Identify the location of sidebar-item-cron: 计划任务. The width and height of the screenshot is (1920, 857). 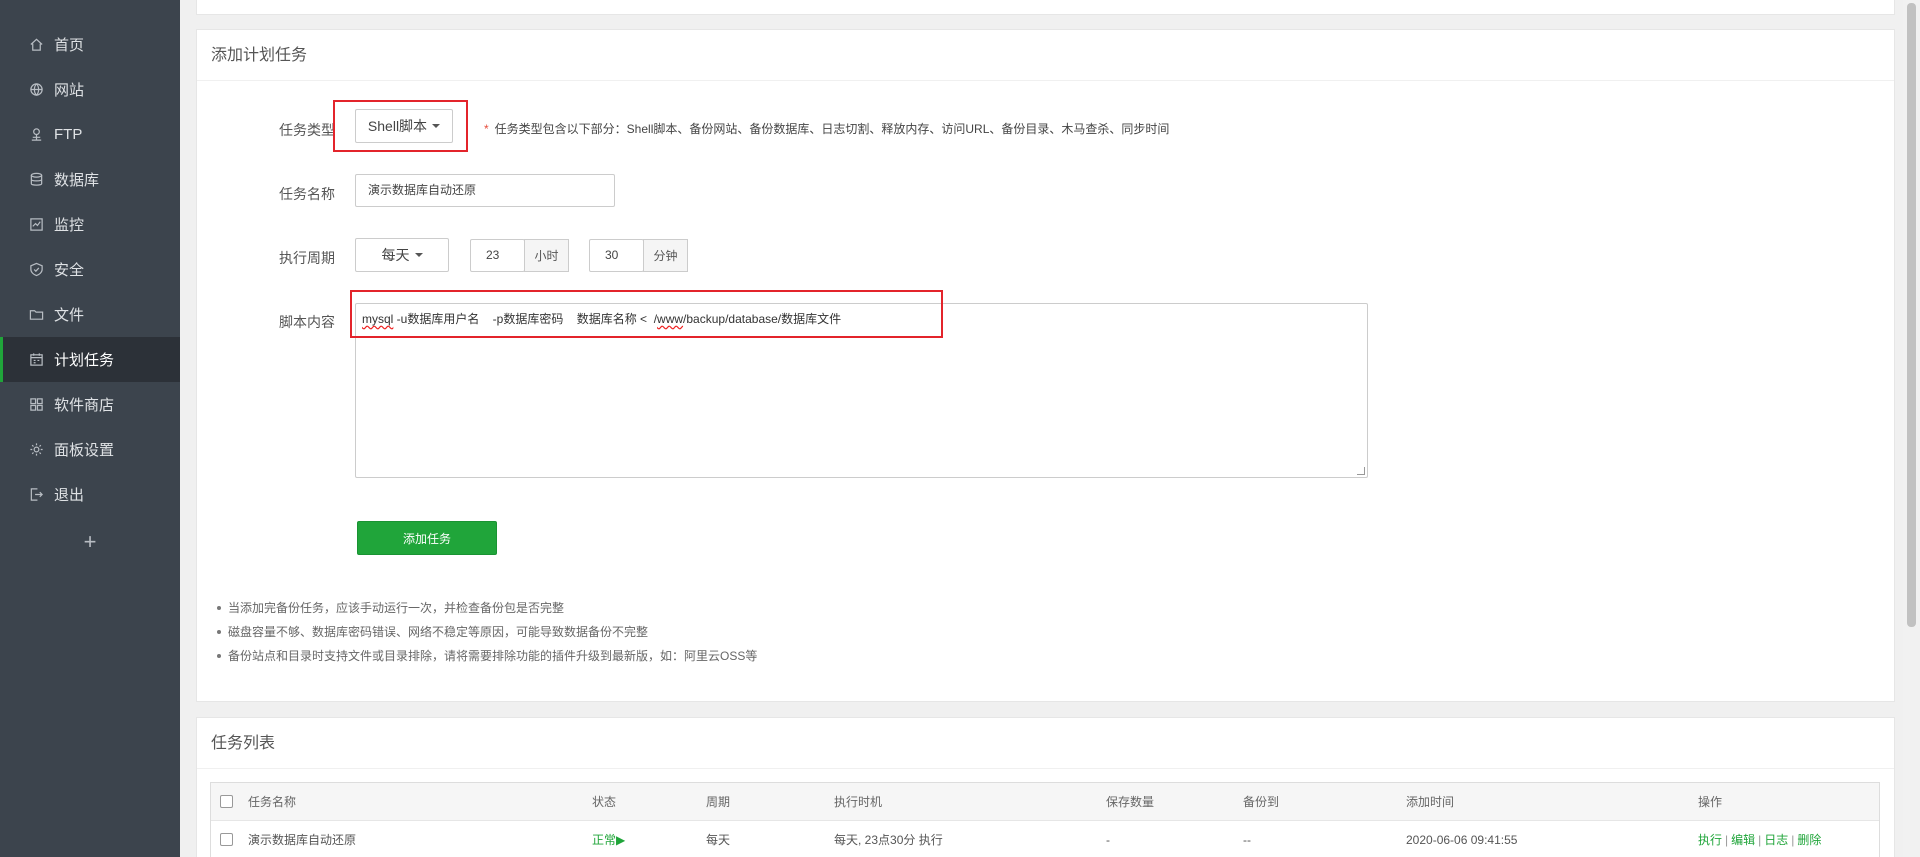
(90, 359).